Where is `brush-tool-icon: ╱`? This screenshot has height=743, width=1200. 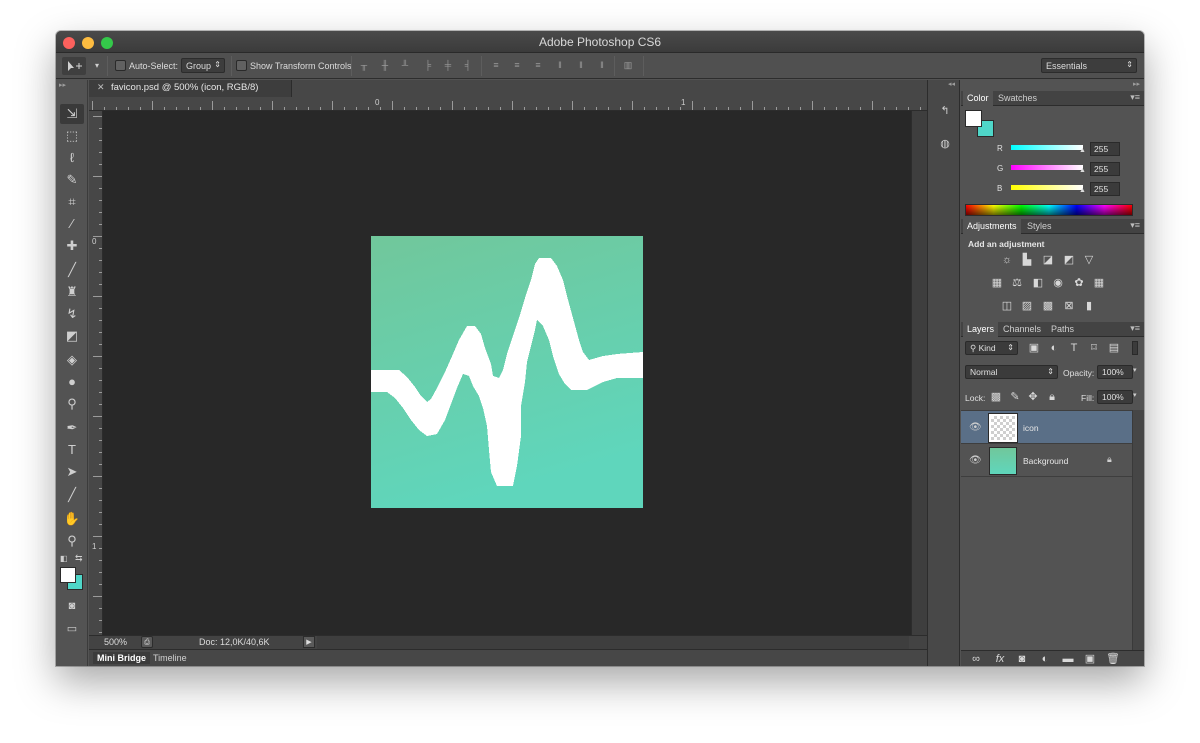 brush-tool-icon: ╱ is located at coordinates (72, 270).